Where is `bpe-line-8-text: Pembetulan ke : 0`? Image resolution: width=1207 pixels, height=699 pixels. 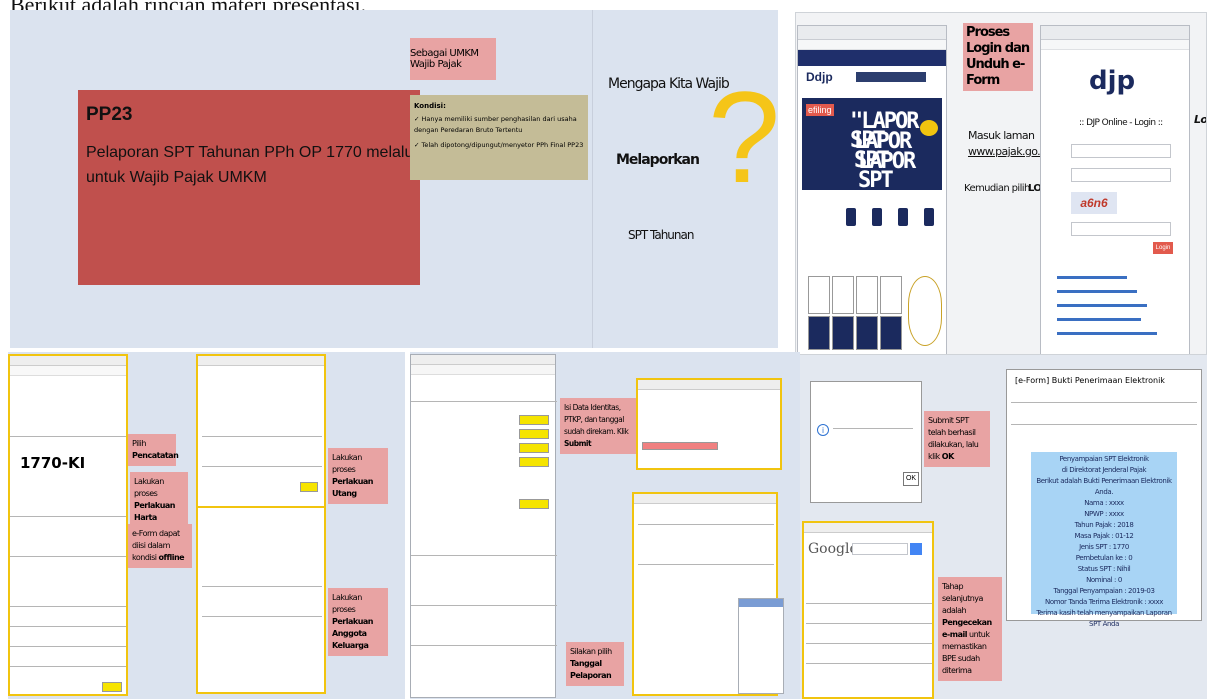
bpe-line-8-text: Pembetulan ke : 0 is located at coordinates (1104, 558).